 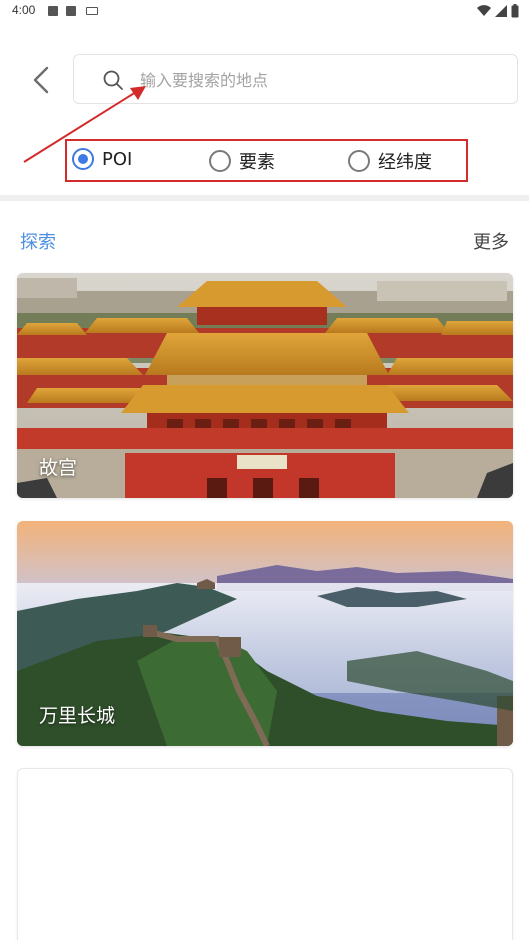 I want to click on status-time: 4:00, so click(x=24, y=10).